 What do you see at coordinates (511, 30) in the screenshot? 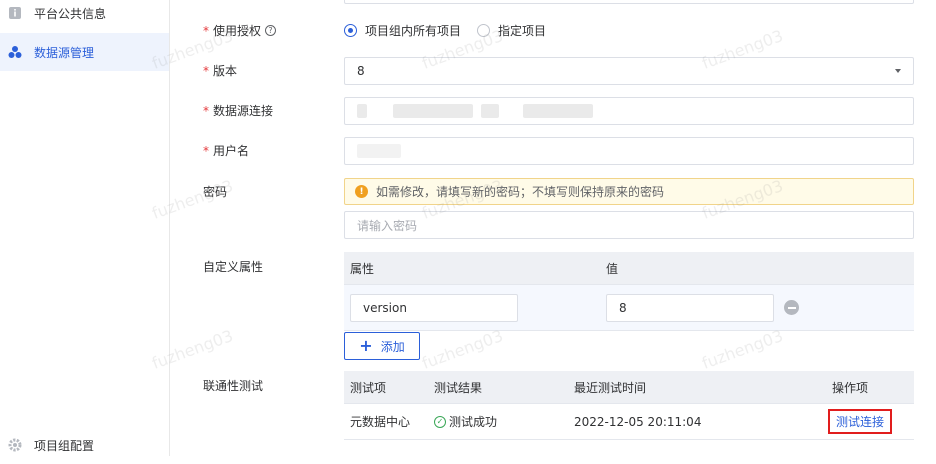
I see `radio-specified-projects: 指定项目` at bounding box center [511, 30].